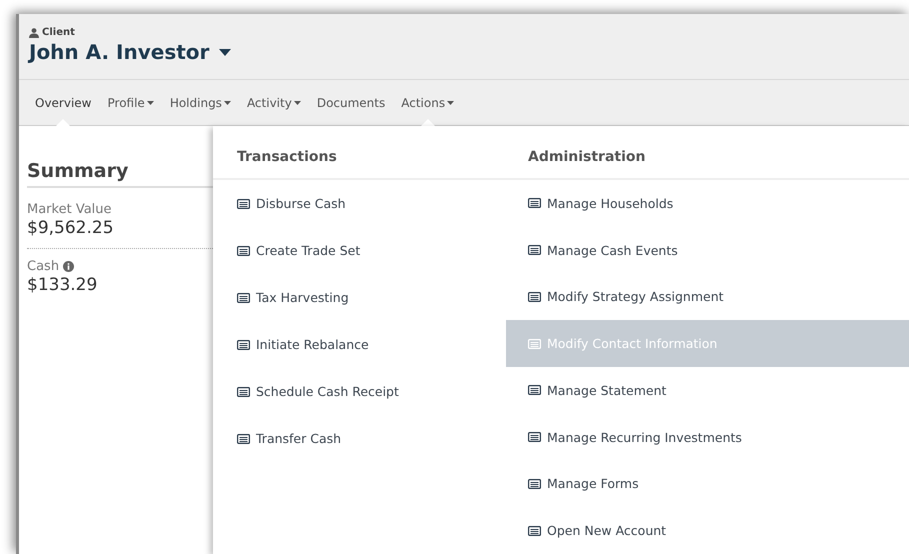 The height and width of the screenshot is (554, 909). I want to click on menu-item: Manage Forms, so click(707, 484).